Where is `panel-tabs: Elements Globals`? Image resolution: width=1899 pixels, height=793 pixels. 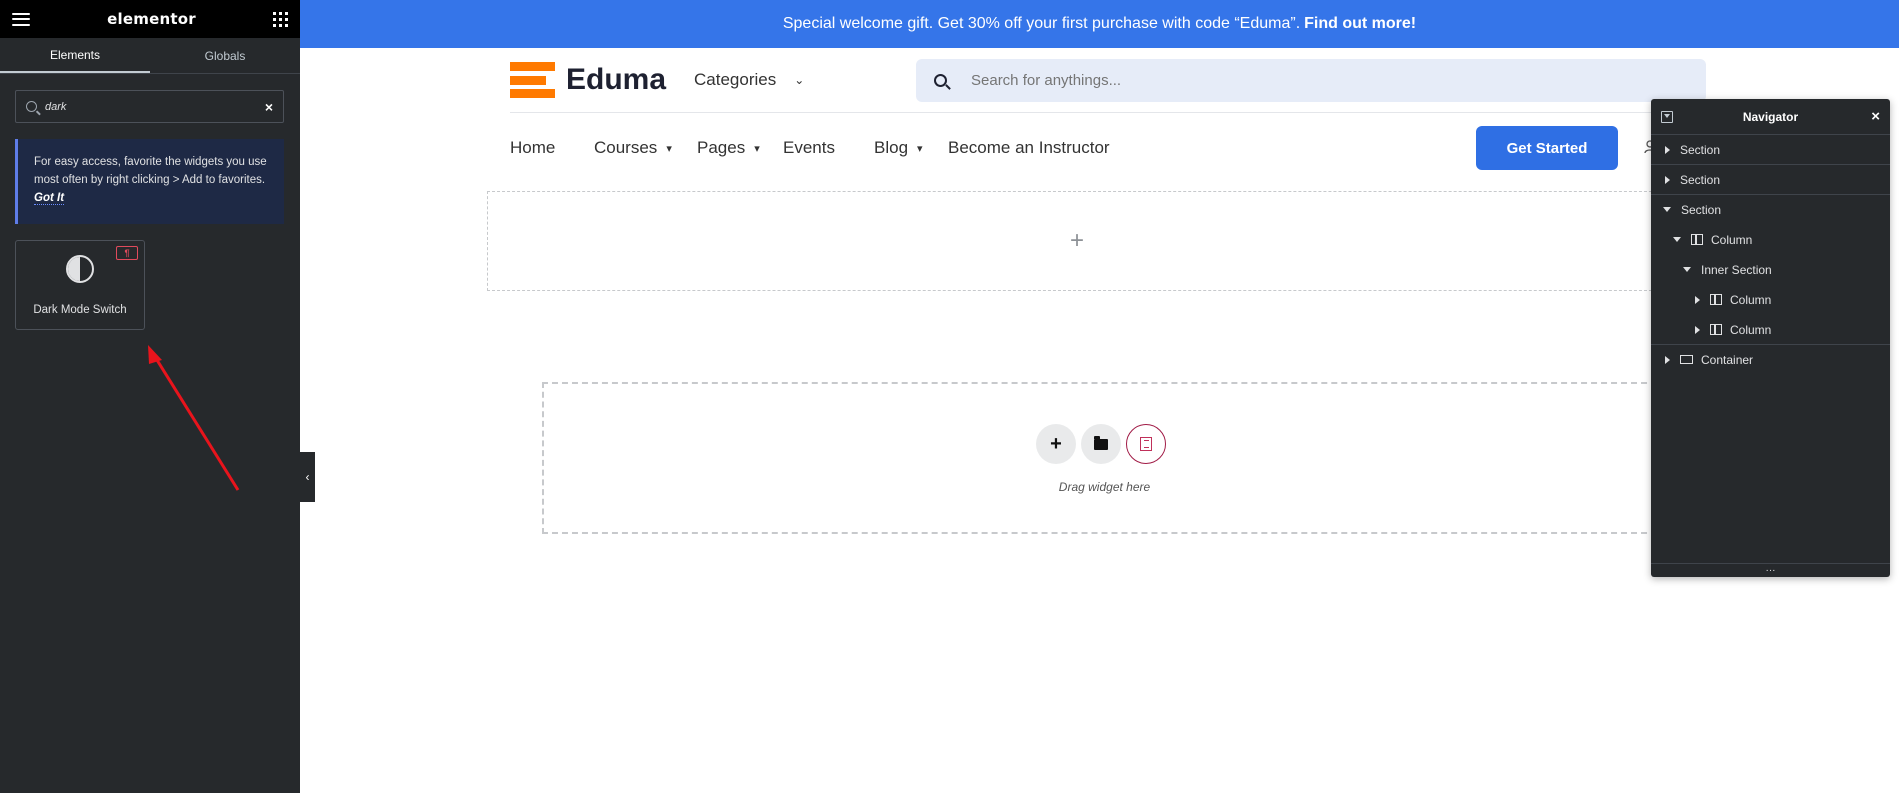 panel-tabs: Elements Globals is located at coordinates (150, 56).